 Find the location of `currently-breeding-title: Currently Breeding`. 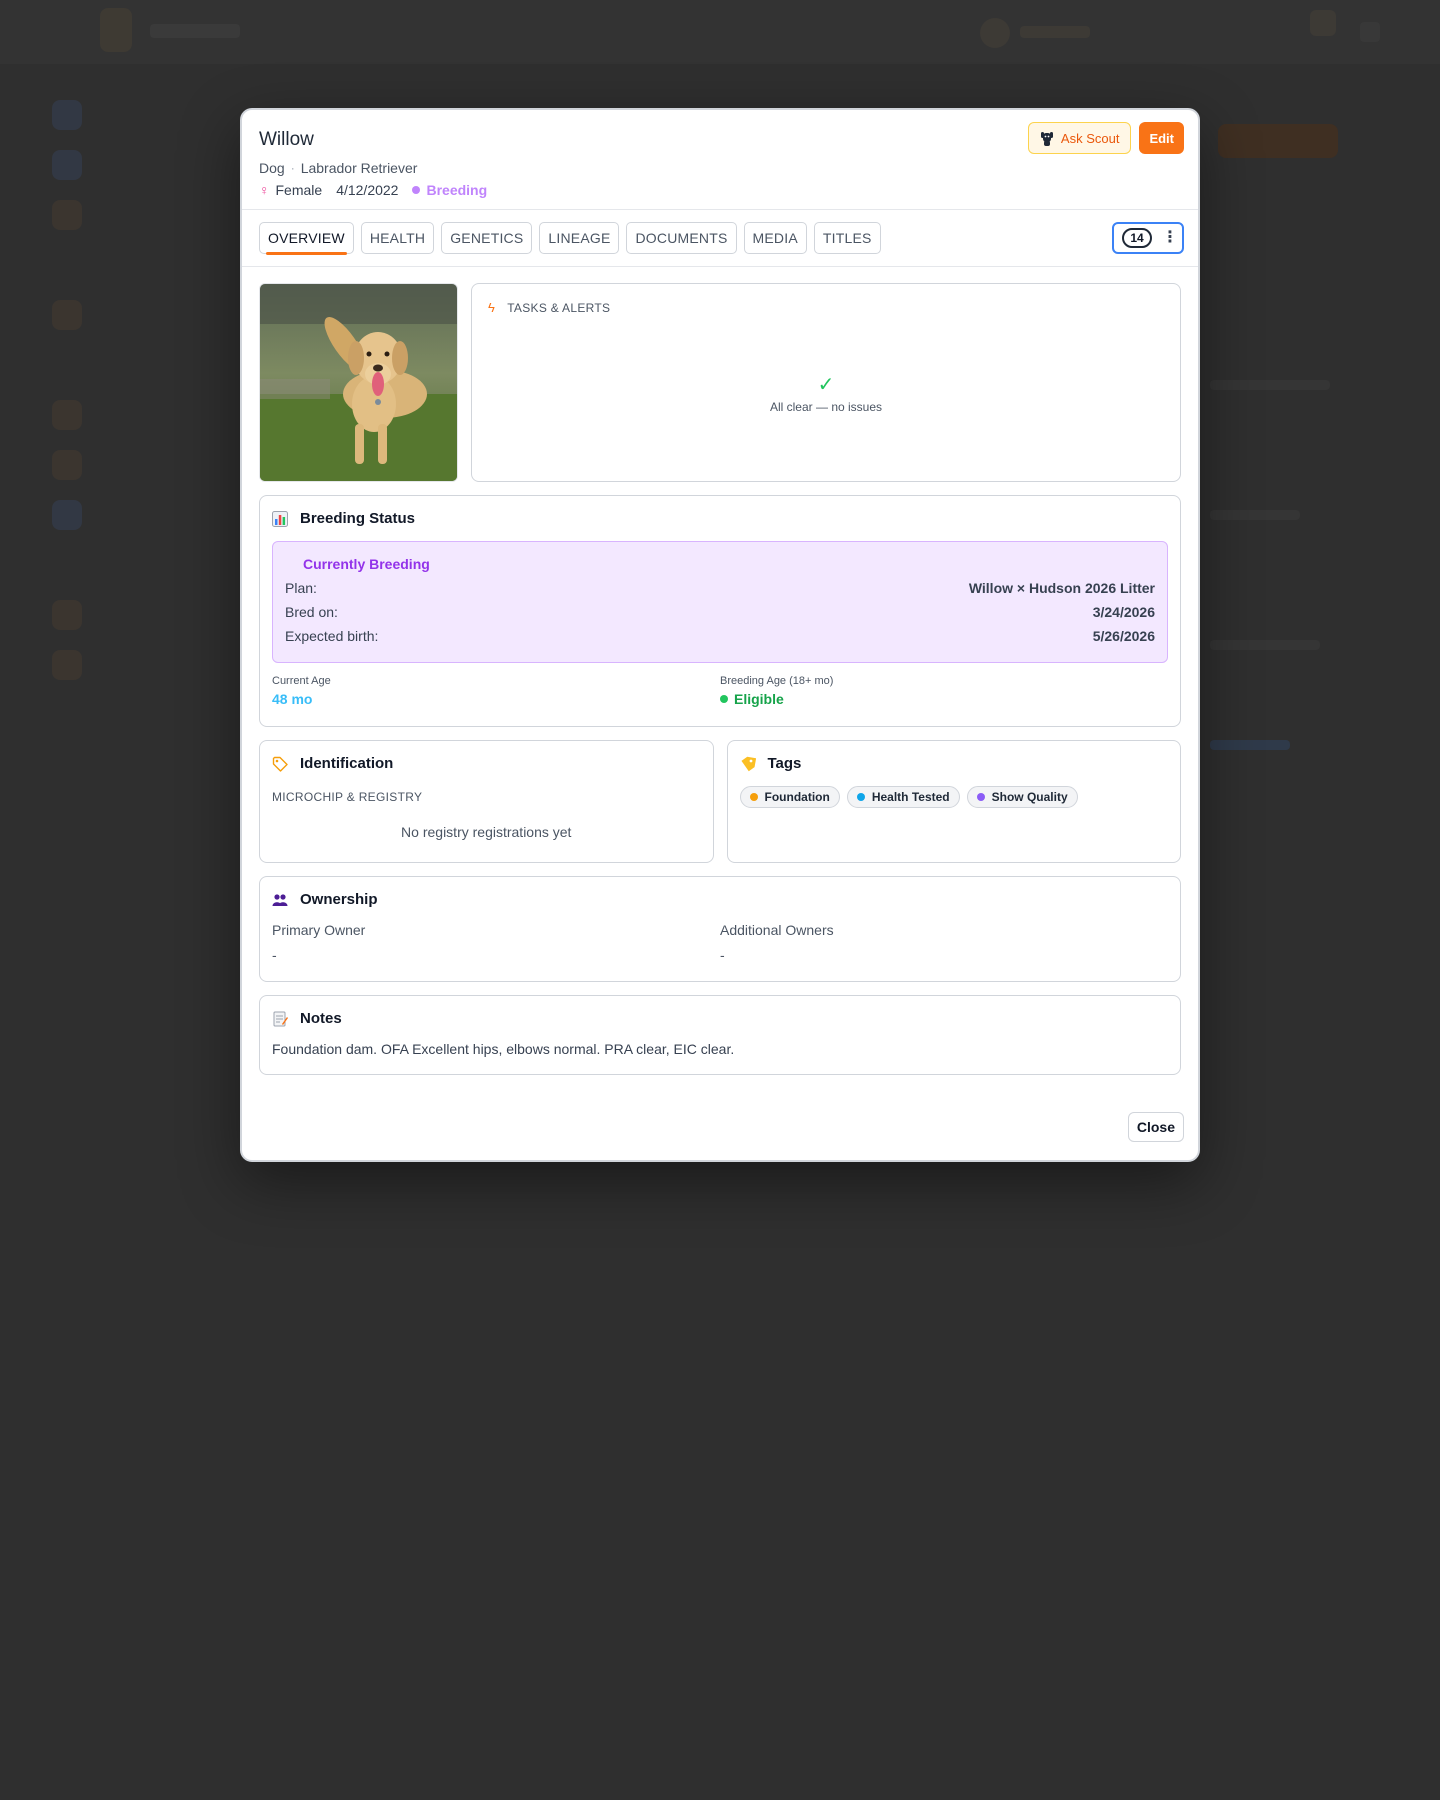

currently-breeding-title: Currently Breeding is located at coordinates (366, 564).